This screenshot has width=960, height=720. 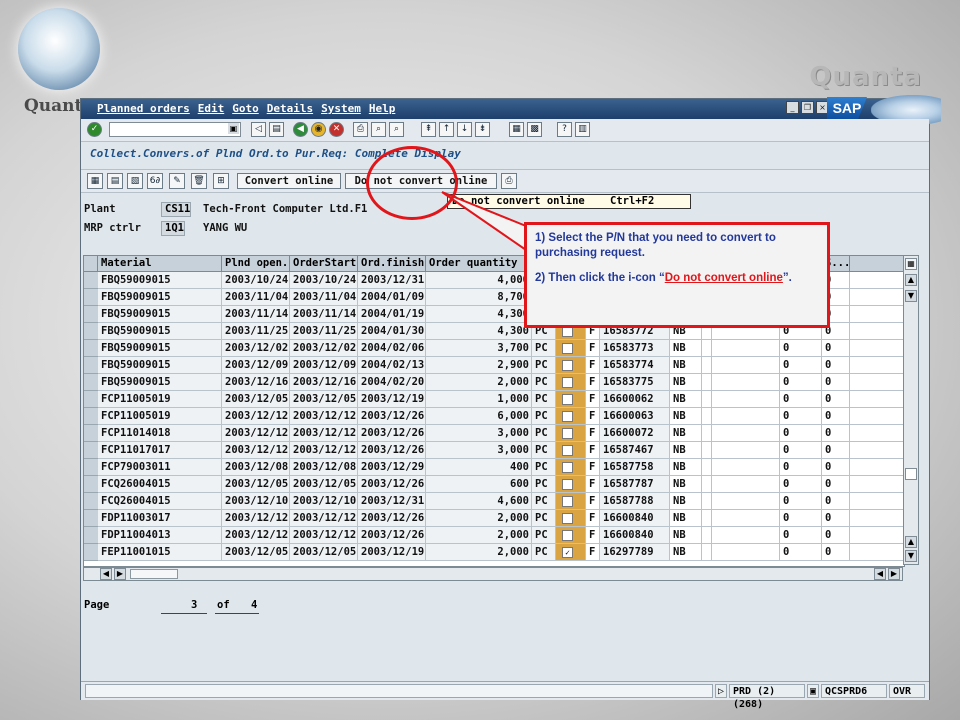 What do you see at coordinates (120, 574) in the screenshot?
I see `scroll-right-icon: ▶` at bounding box center [120, 574].